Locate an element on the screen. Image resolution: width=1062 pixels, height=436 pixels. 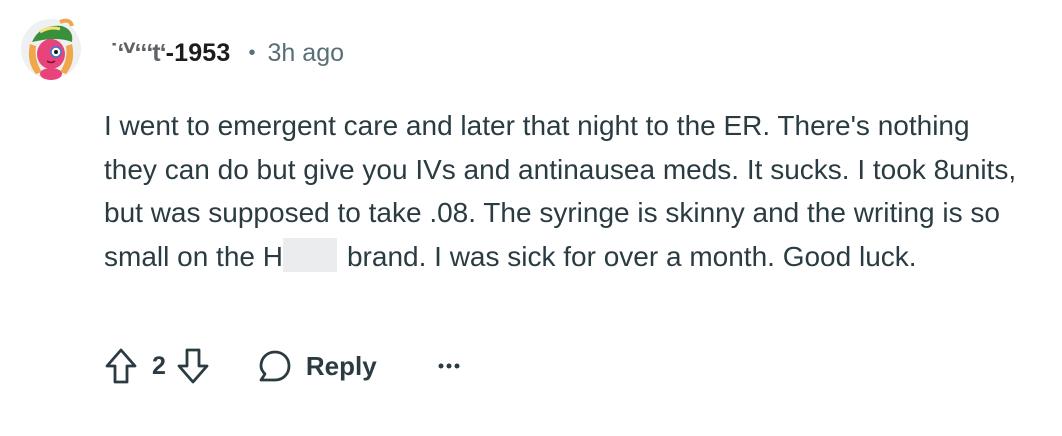
upvote-button is located at coordinates (121, 366).